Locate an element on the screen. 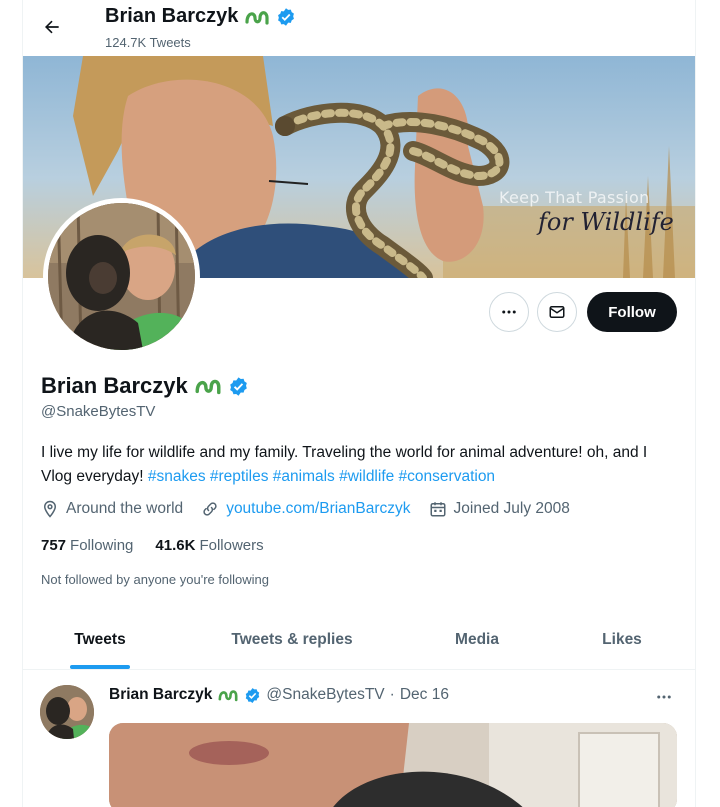 This screenshot has width=720, height=807. tweet-avatar-photo is located at coordinates (67, 712).